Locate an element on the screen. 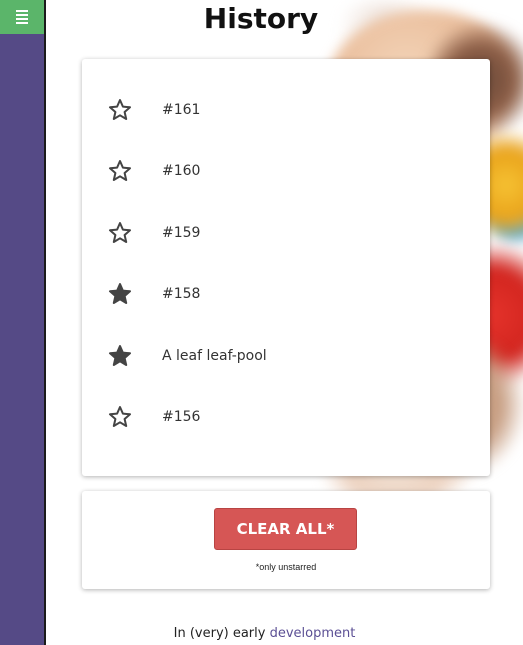  clear-panel: CLEAR ALL* *only unstarred is located at coordinates (286, 540).